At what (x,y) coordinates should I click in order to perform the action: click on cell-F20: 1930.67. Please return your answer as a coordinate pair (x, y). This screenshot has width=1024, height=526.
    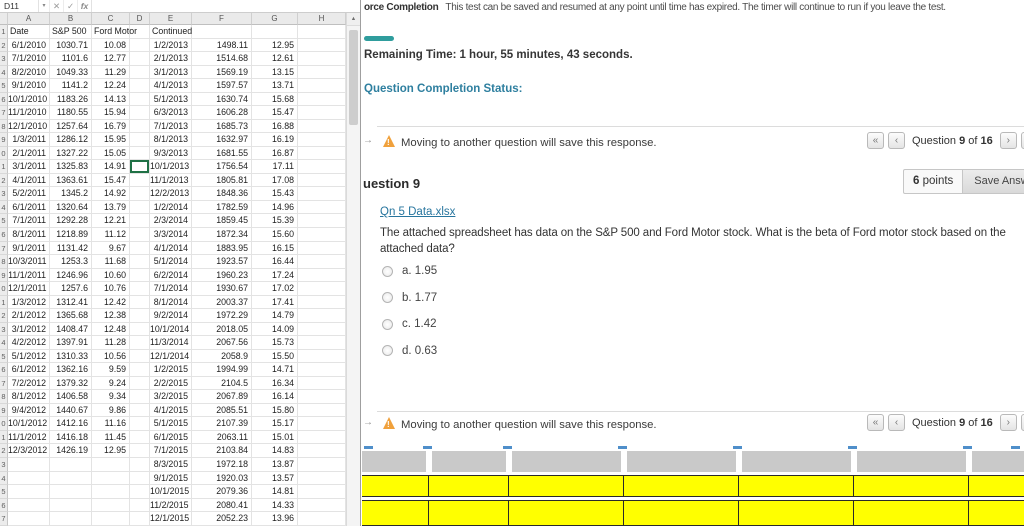
    Looking at the image, I should click on (222, 289).